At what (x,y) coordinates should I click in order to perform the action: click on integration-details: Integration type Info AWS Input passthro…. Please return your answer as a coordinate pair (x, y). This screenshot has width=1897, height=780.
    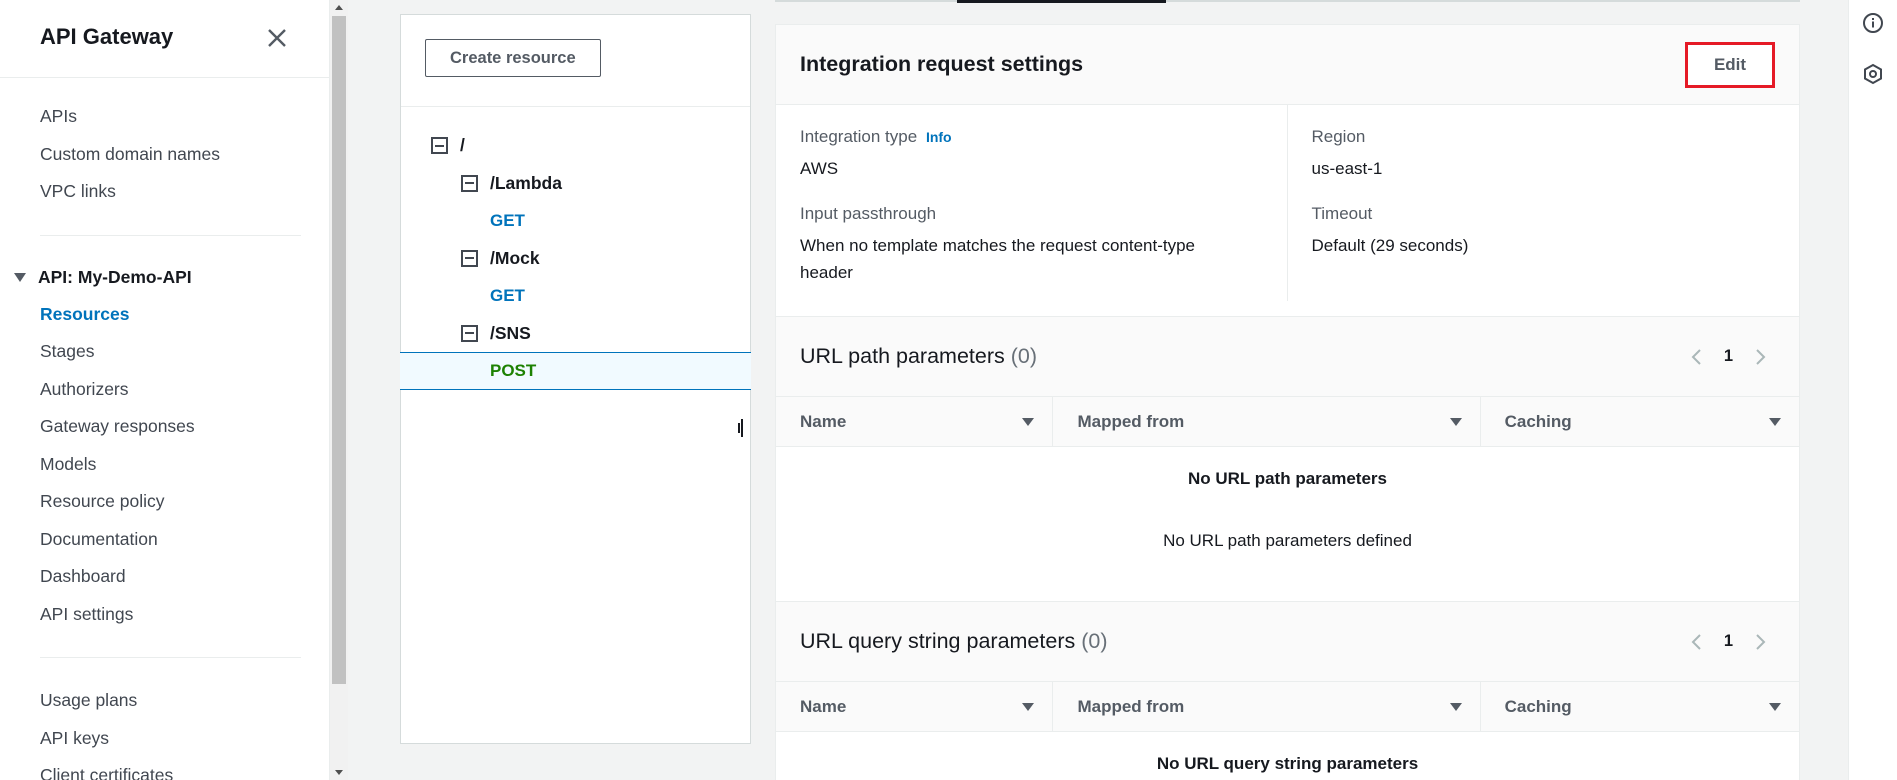
    Looking at the image, I should click on (1287, 211).